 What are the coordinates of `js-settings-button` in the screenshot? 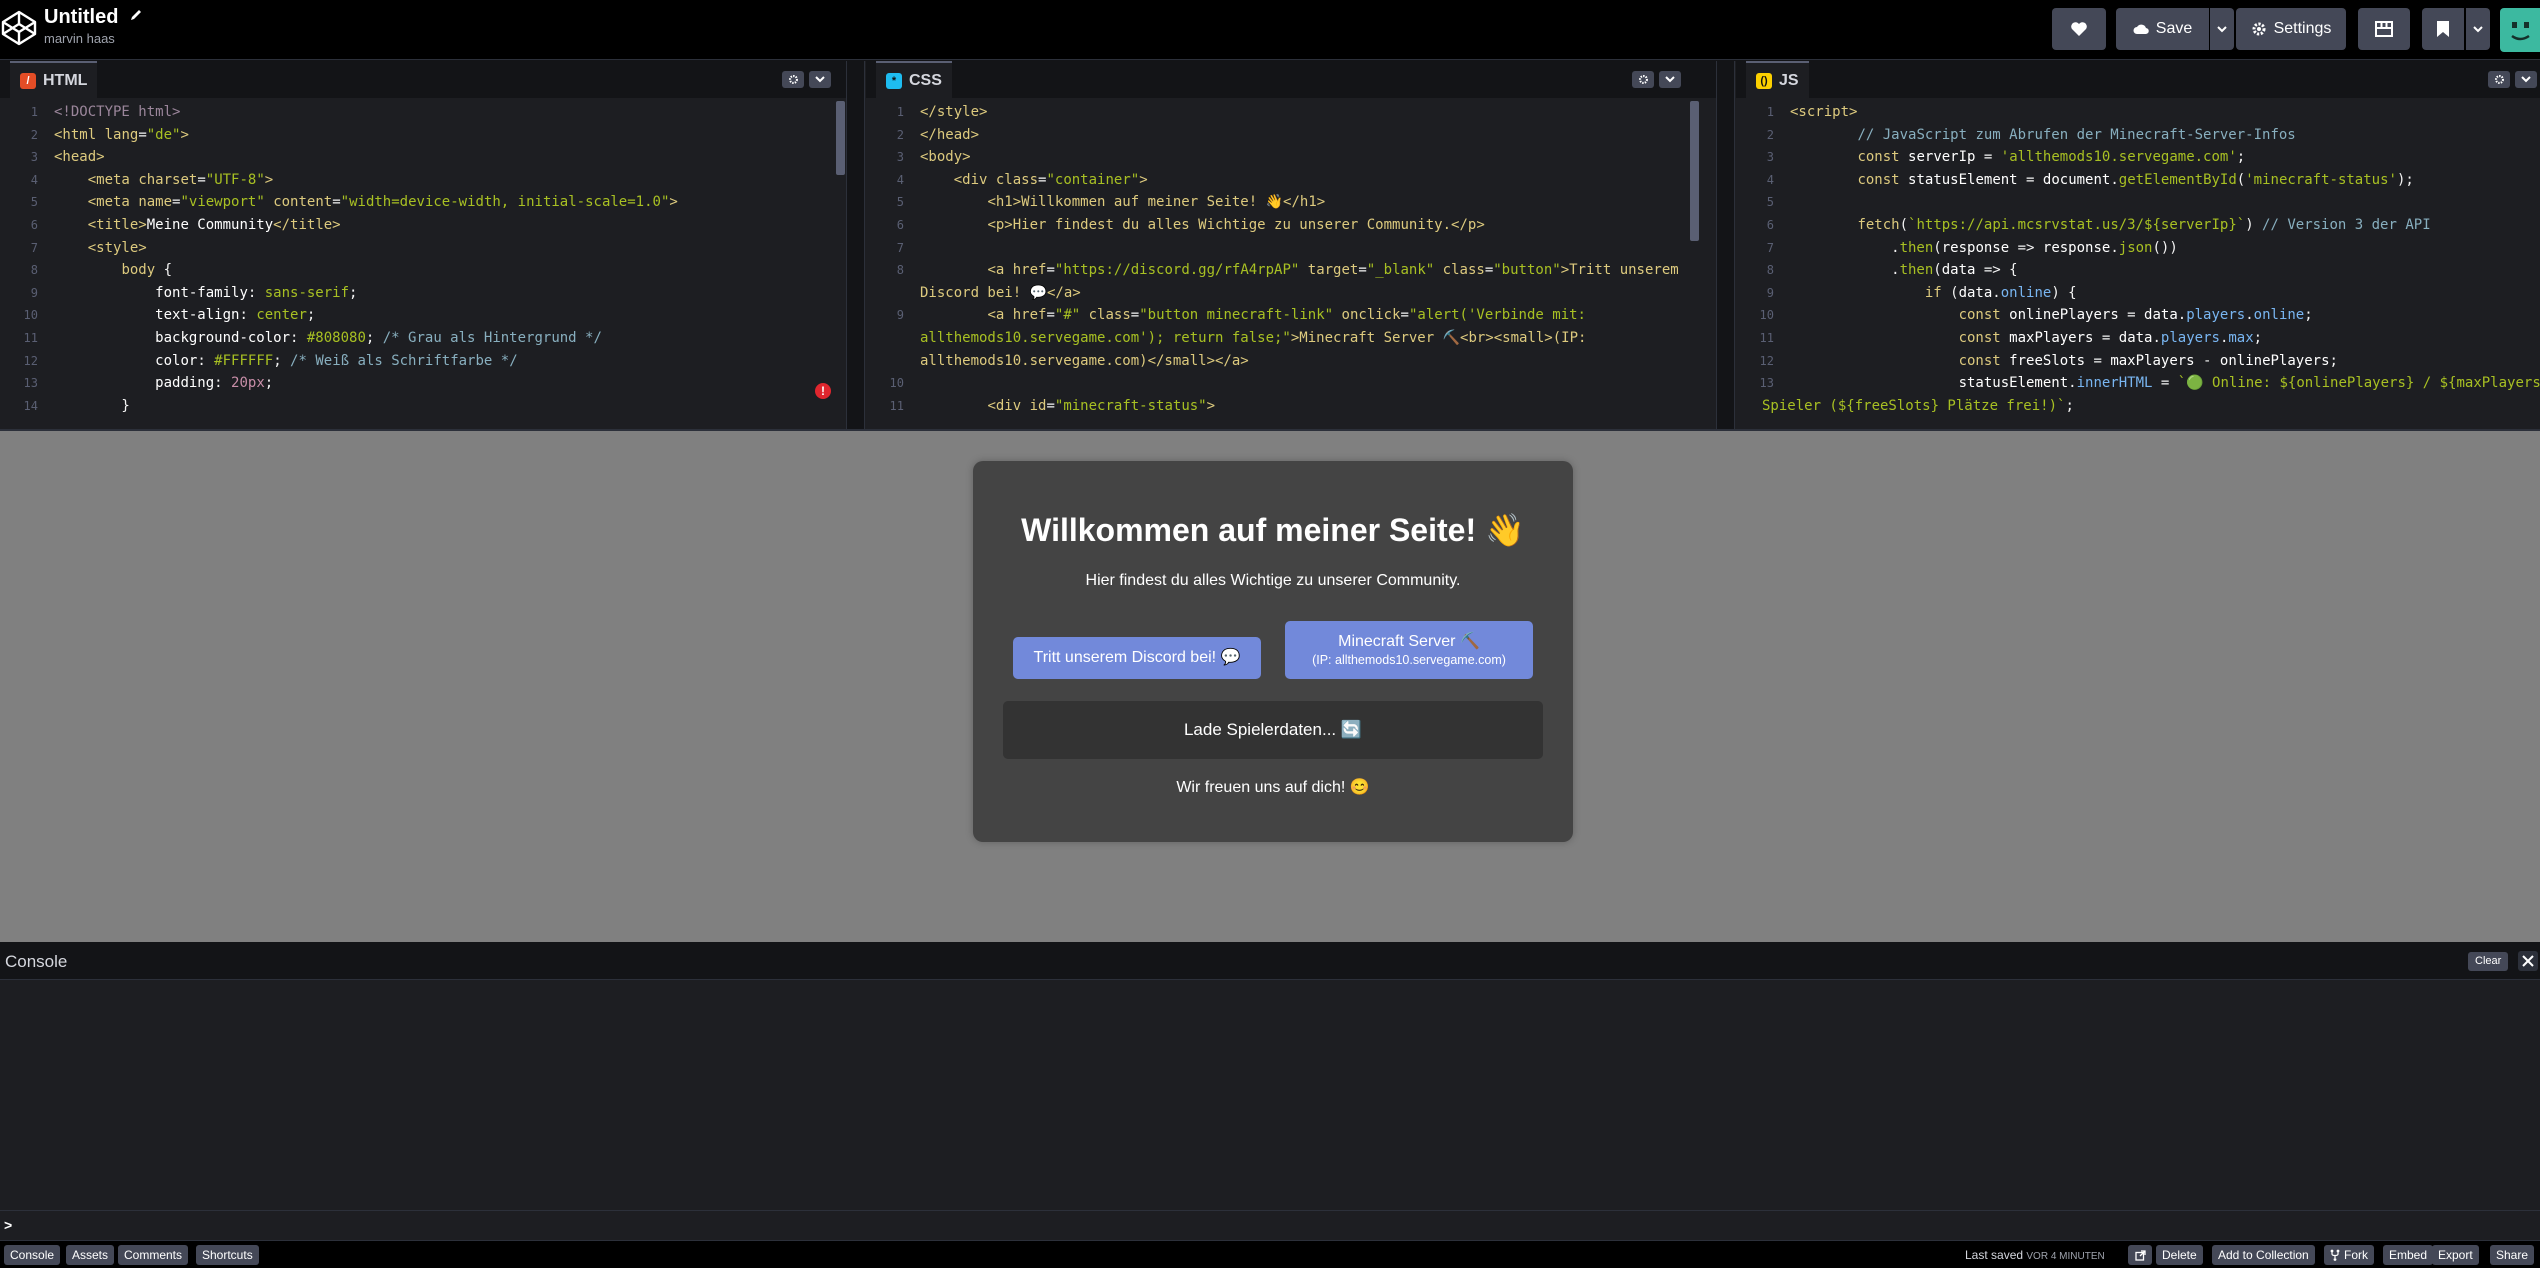 It's located at (2499, 79).